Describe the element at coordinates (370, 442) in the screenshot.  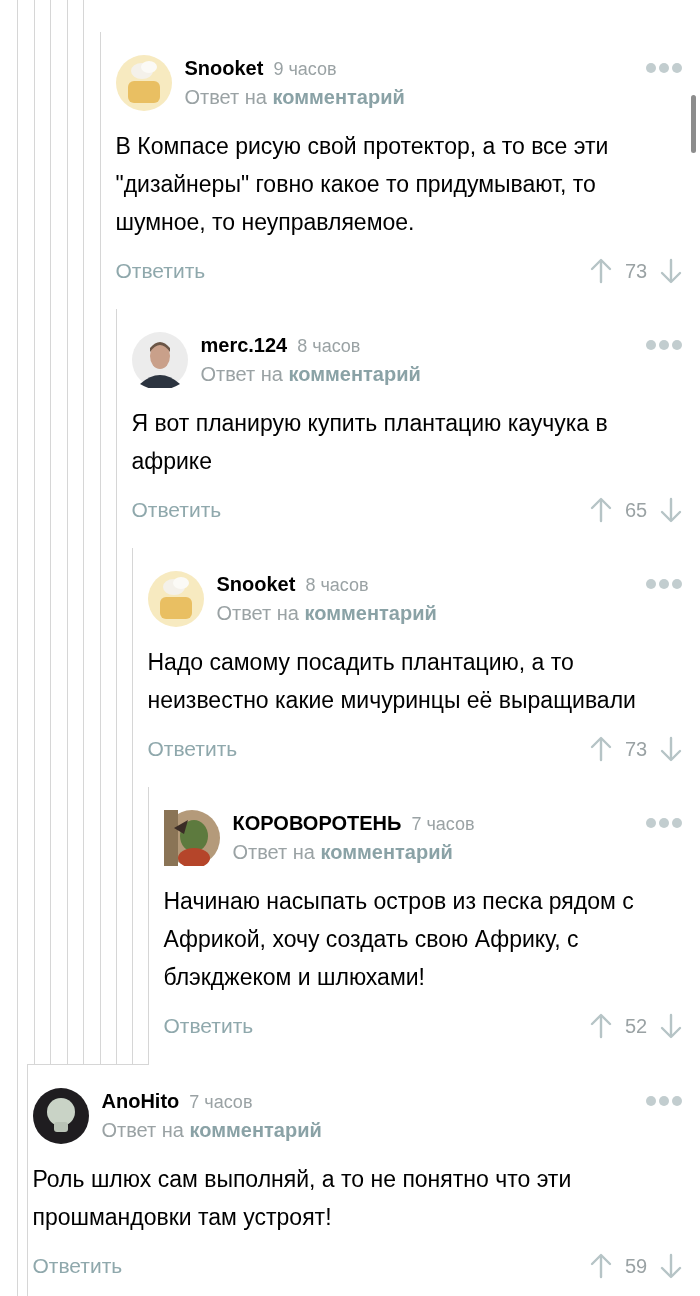
I see `comment-text: Я вот планирую купить плантацию каучука в африке` at that location.